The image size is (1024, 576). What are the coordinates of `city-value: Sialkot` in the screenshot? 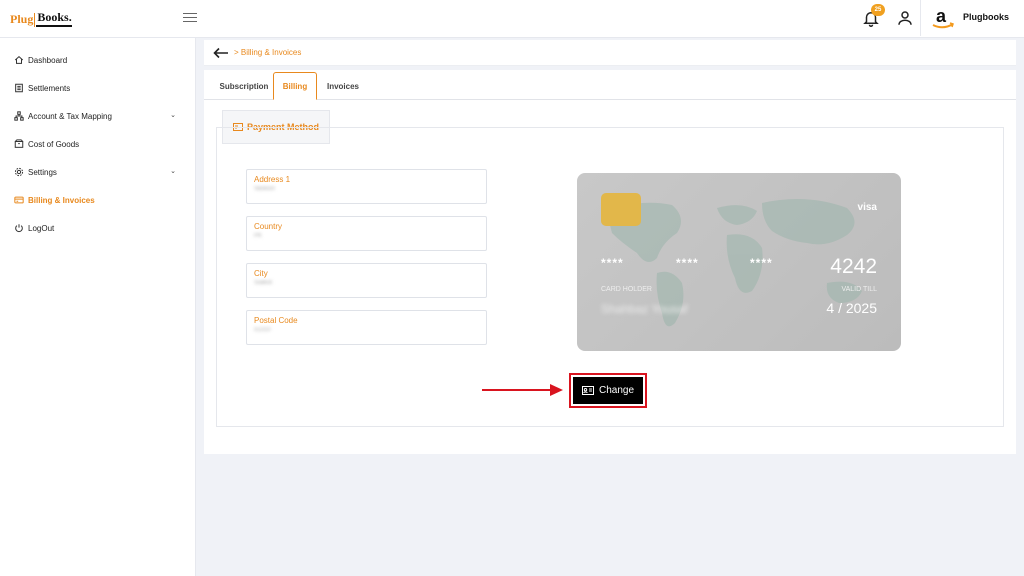 It's located at (263, 283).